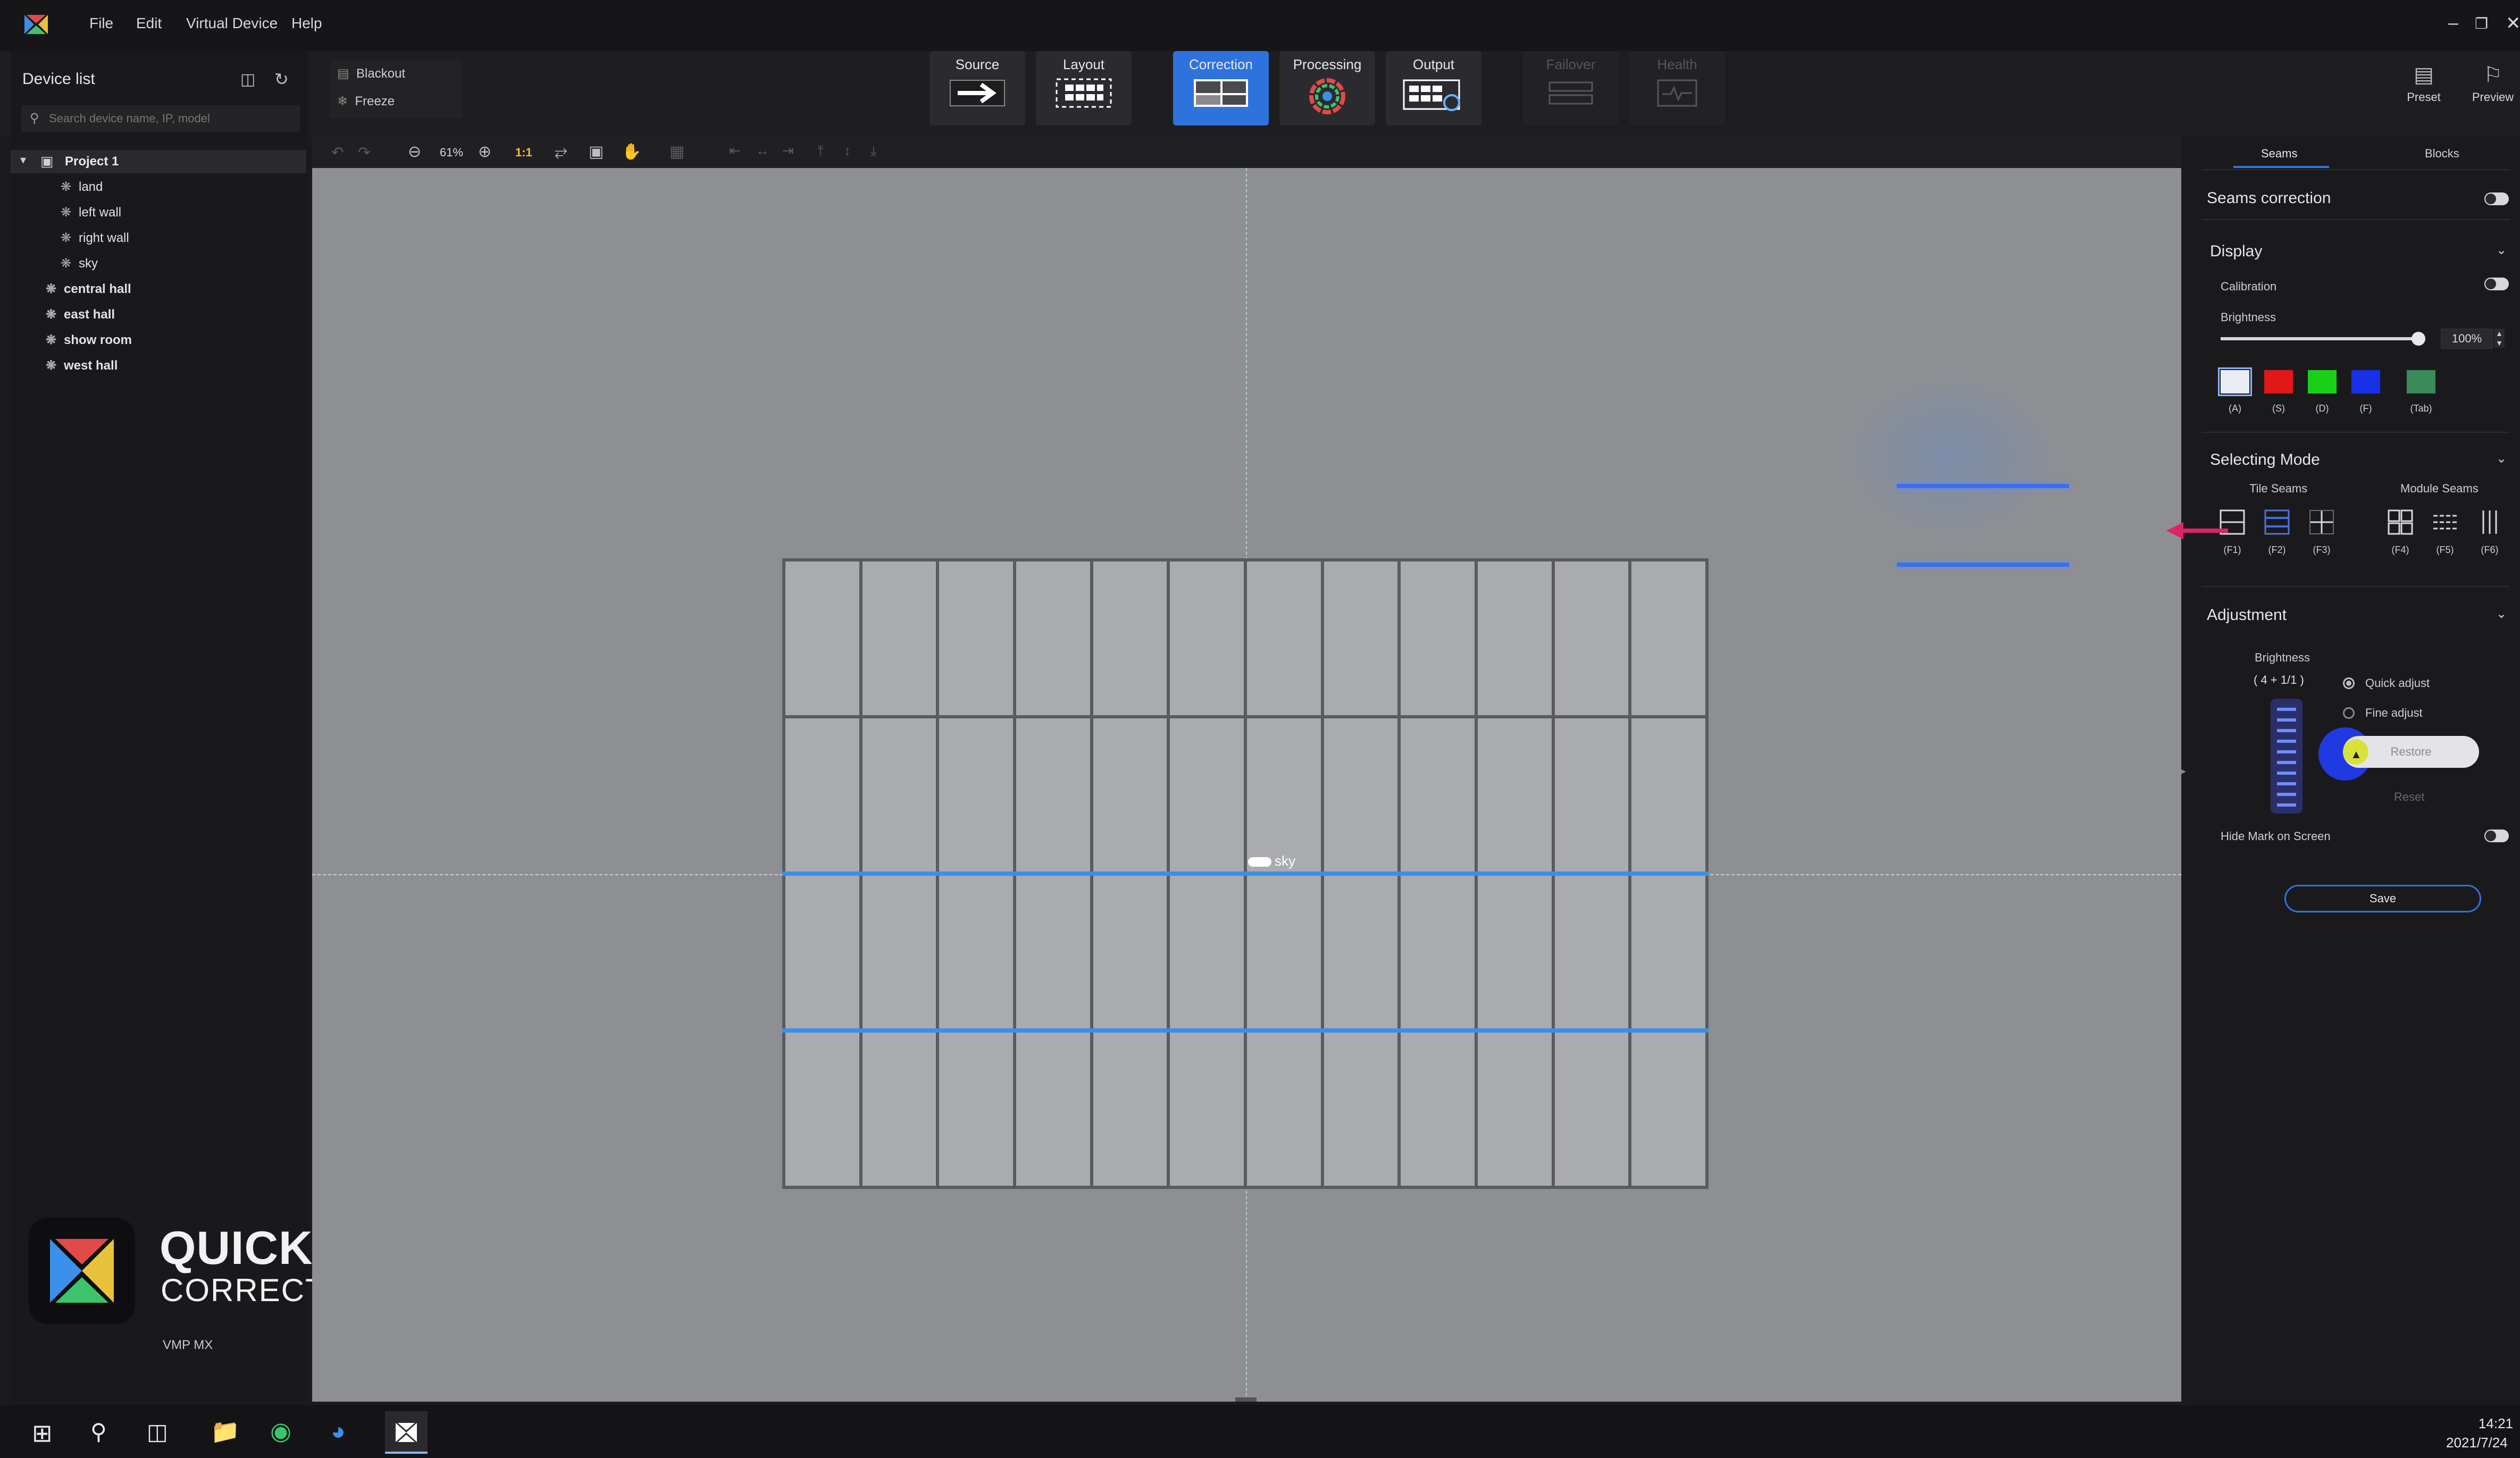 This screenshot has width=2520, height=1458. What do you see at coordinates (2490, 522) in the screenshot?
I see `module-seam-vertical-icon` at bounding box center [2490, 522].